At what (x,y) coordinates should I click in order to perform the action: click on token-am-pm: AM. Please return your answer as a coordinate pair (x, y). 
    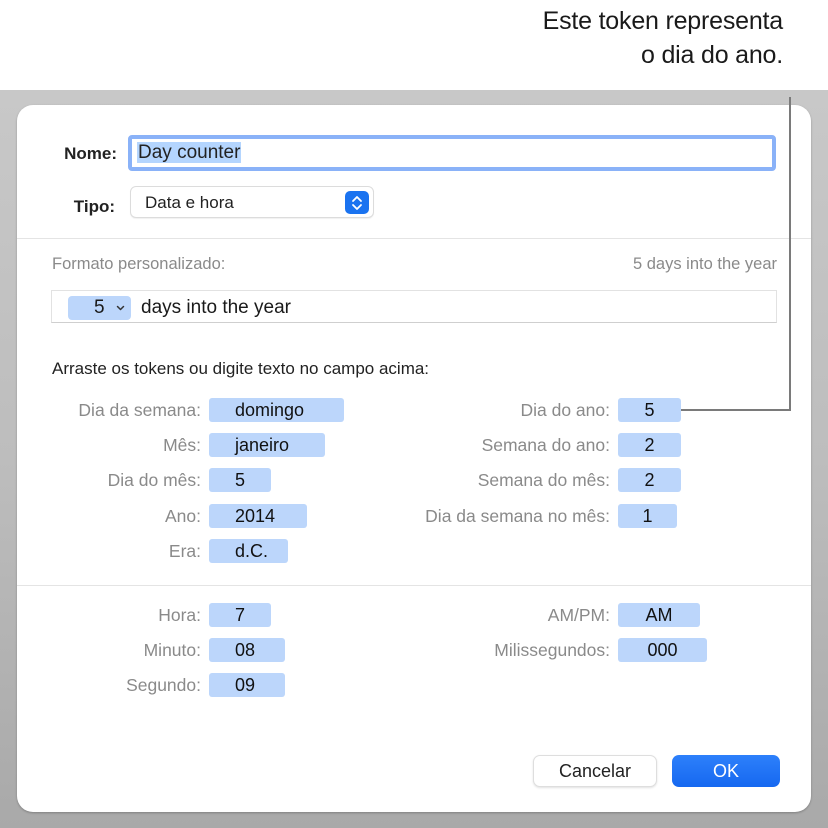
    Looking at the image, I should click on (659, 615).